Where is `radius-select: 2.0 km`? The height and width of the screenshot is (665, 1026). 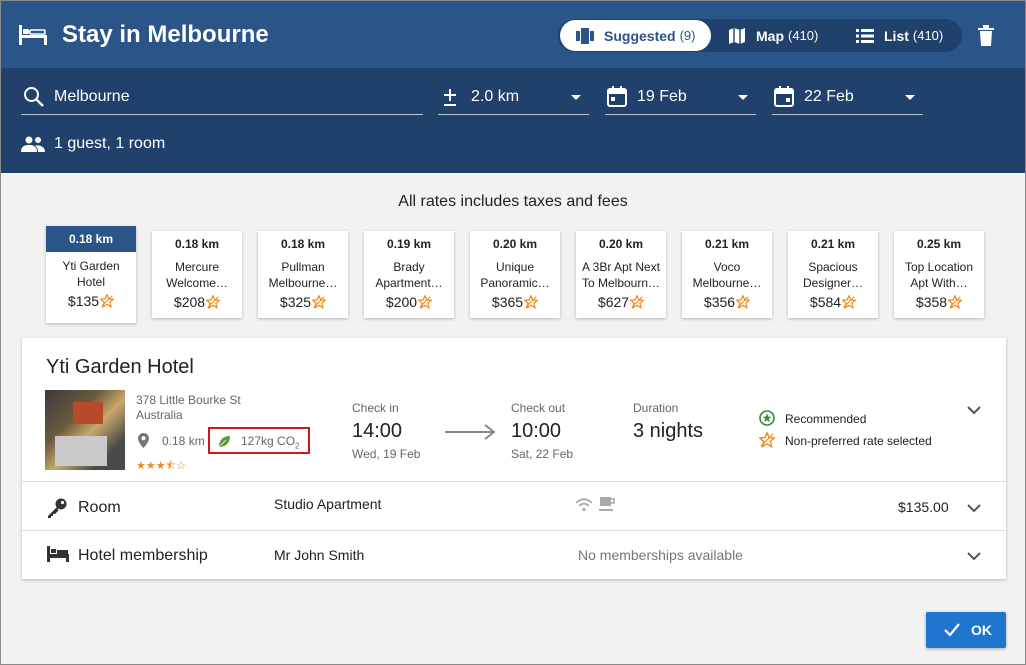
radius-select: 2.0 km is located at coordinates (513, 98).